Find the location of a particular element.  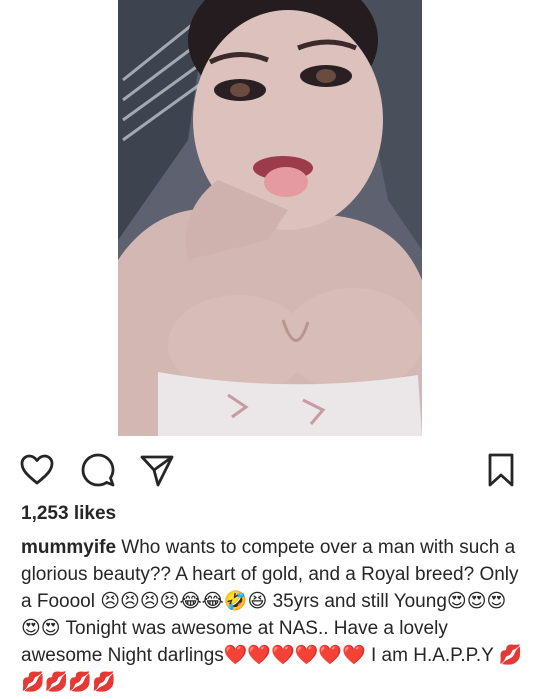

paper-plane-icon is located at coordinates (157, 470).